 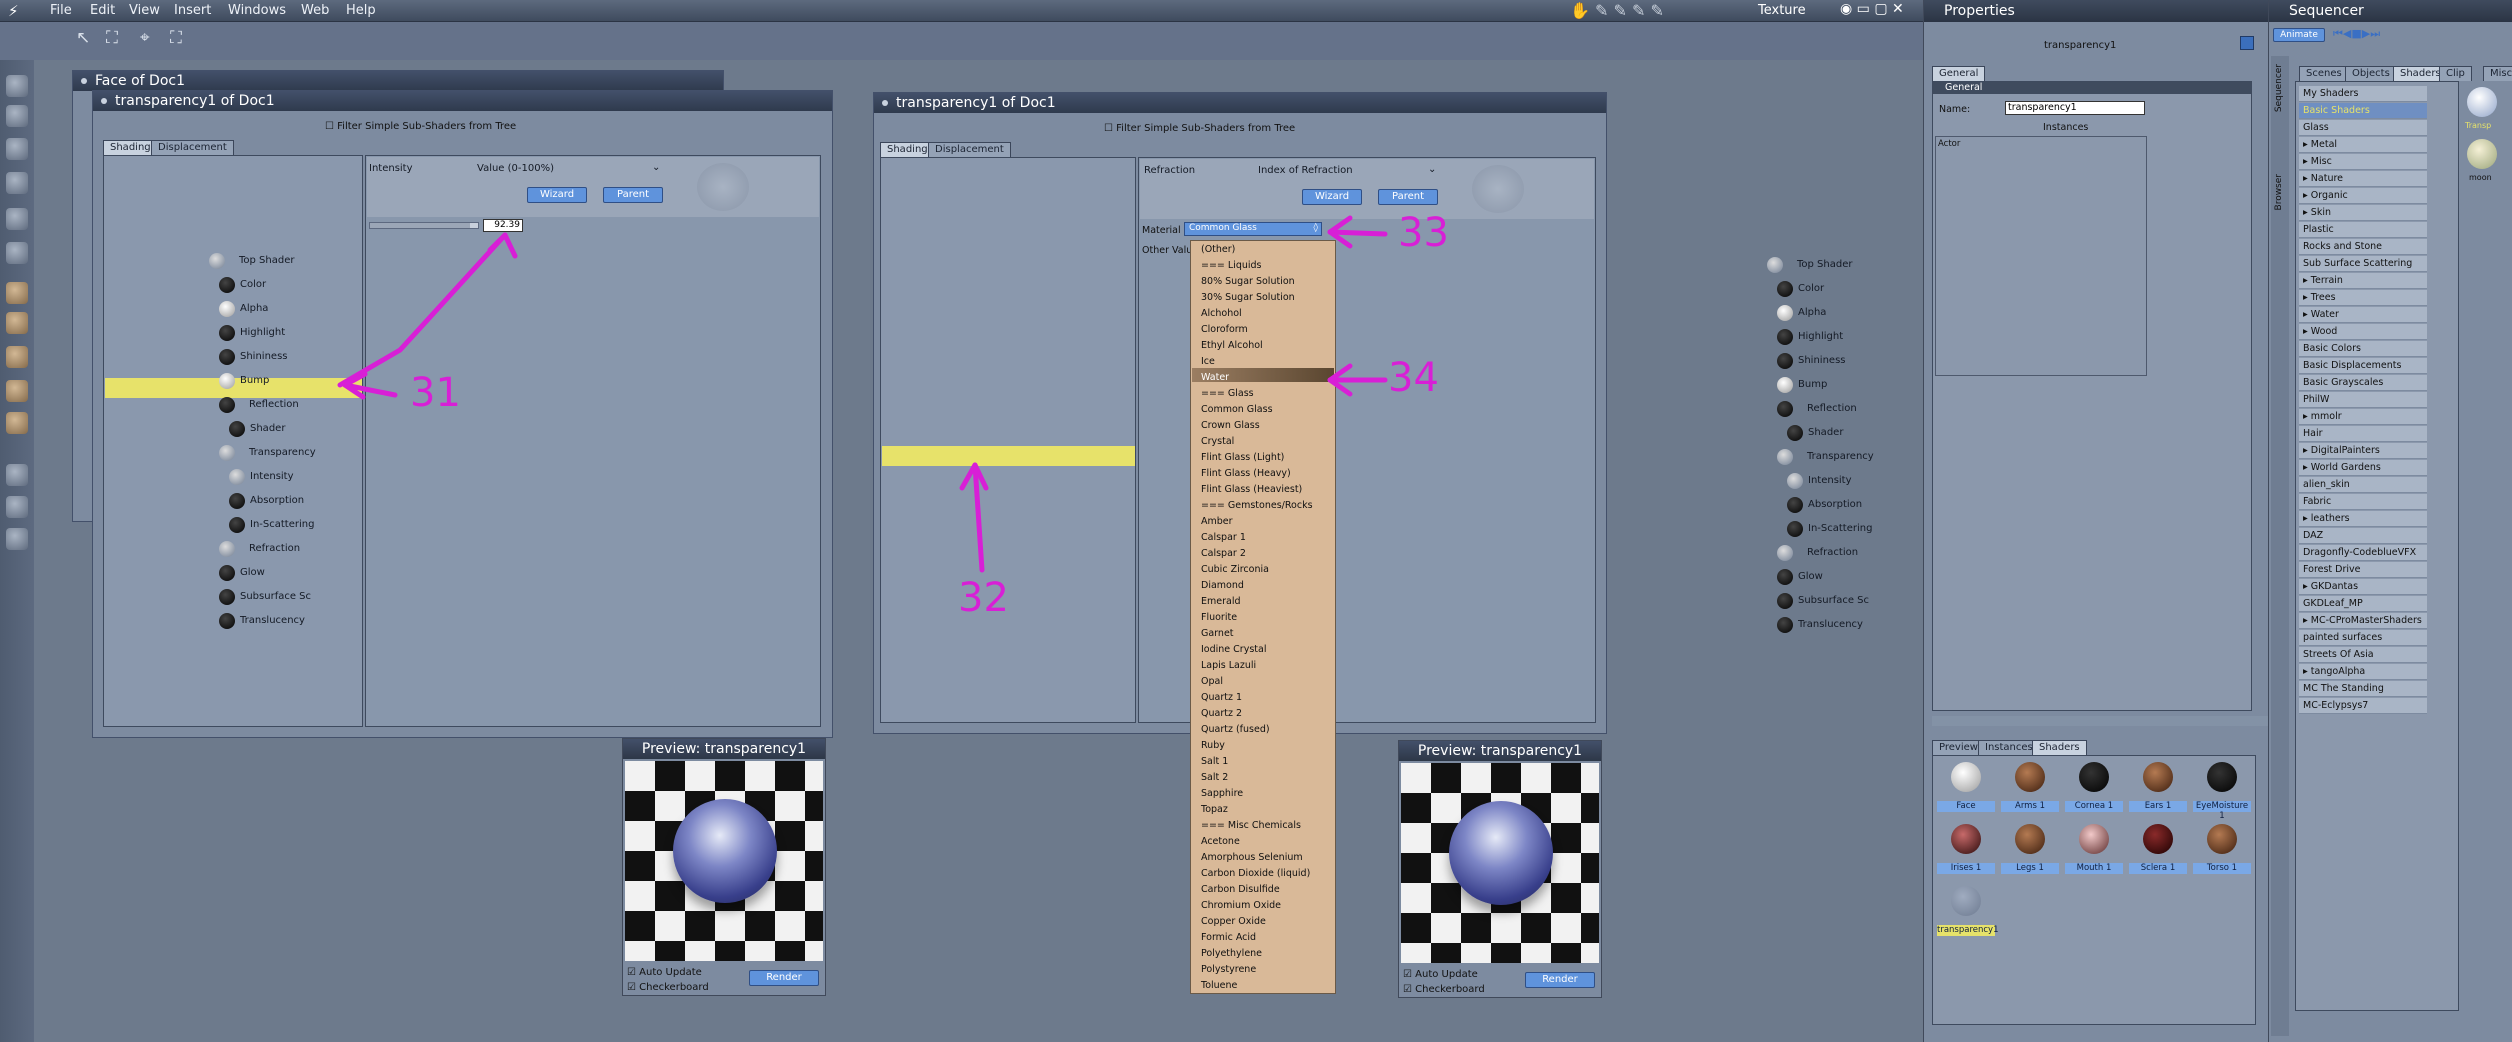 I want to click on library-item: ▸ Misc, so click(x=2363, y=162).